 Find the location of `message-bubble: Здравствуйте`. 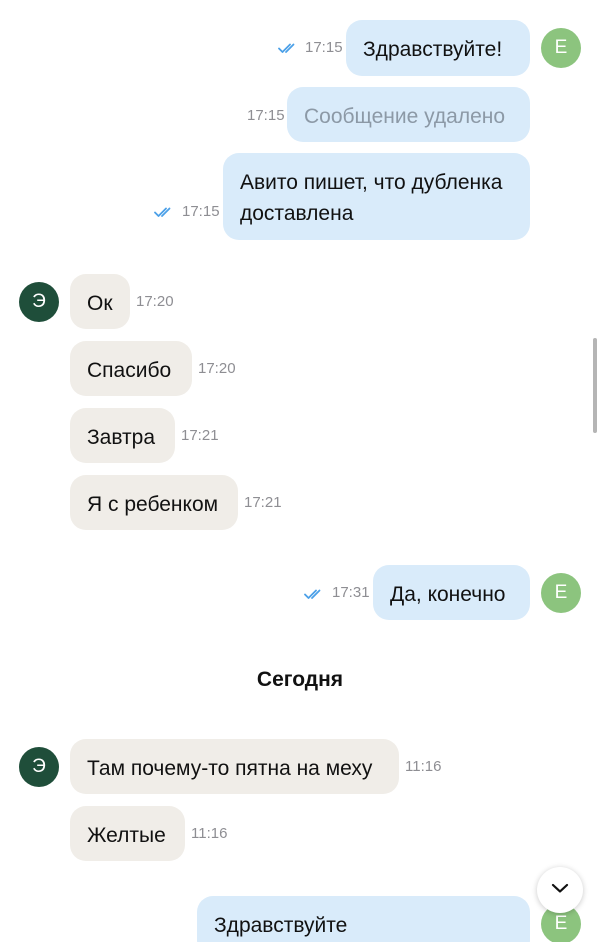

message-bubble: Здравствуйте is located at coordinates (363, 919).